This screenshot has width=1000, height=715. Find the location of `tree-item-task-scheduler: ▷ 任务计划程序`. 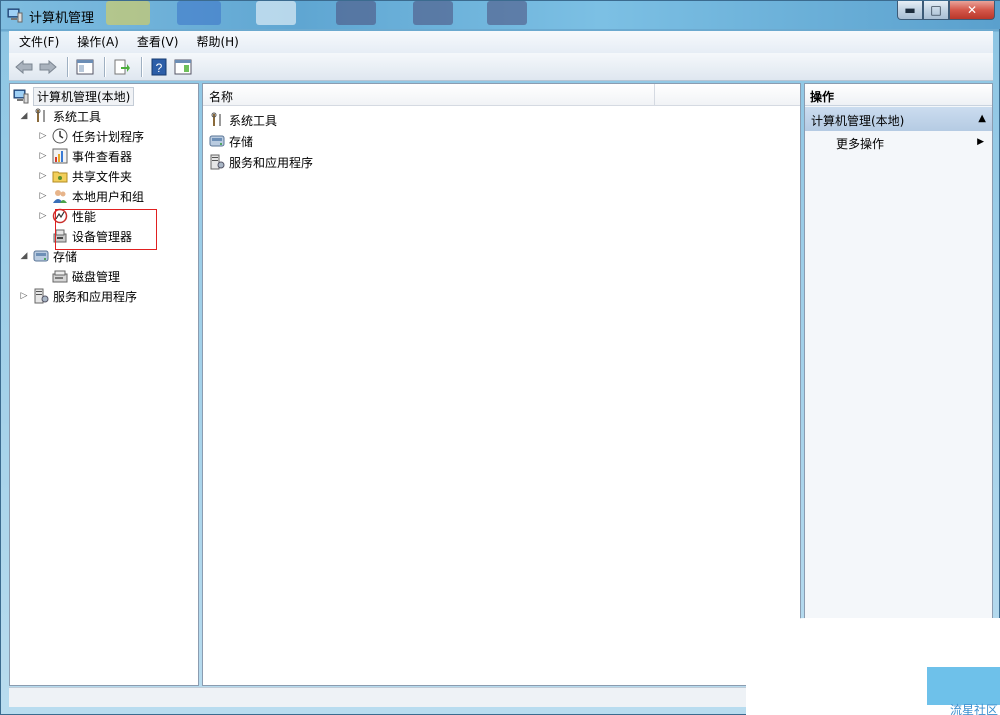

tree-item-task-scheduler: ▷ 任务计划程序 is located at coordinates (91, 136).